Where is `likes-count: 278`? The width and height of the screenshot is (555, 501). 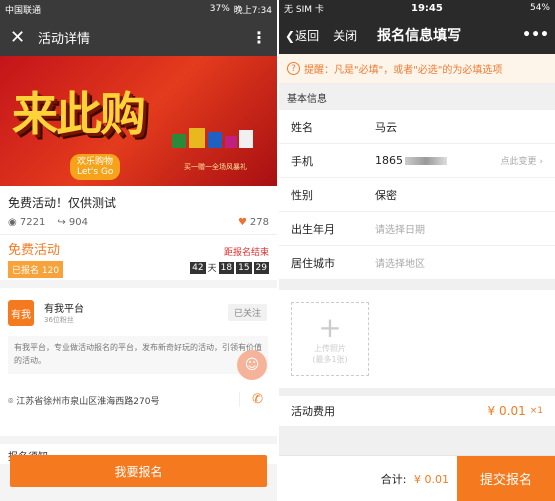 likes-count: 278 is located at coordinates (259, 222).